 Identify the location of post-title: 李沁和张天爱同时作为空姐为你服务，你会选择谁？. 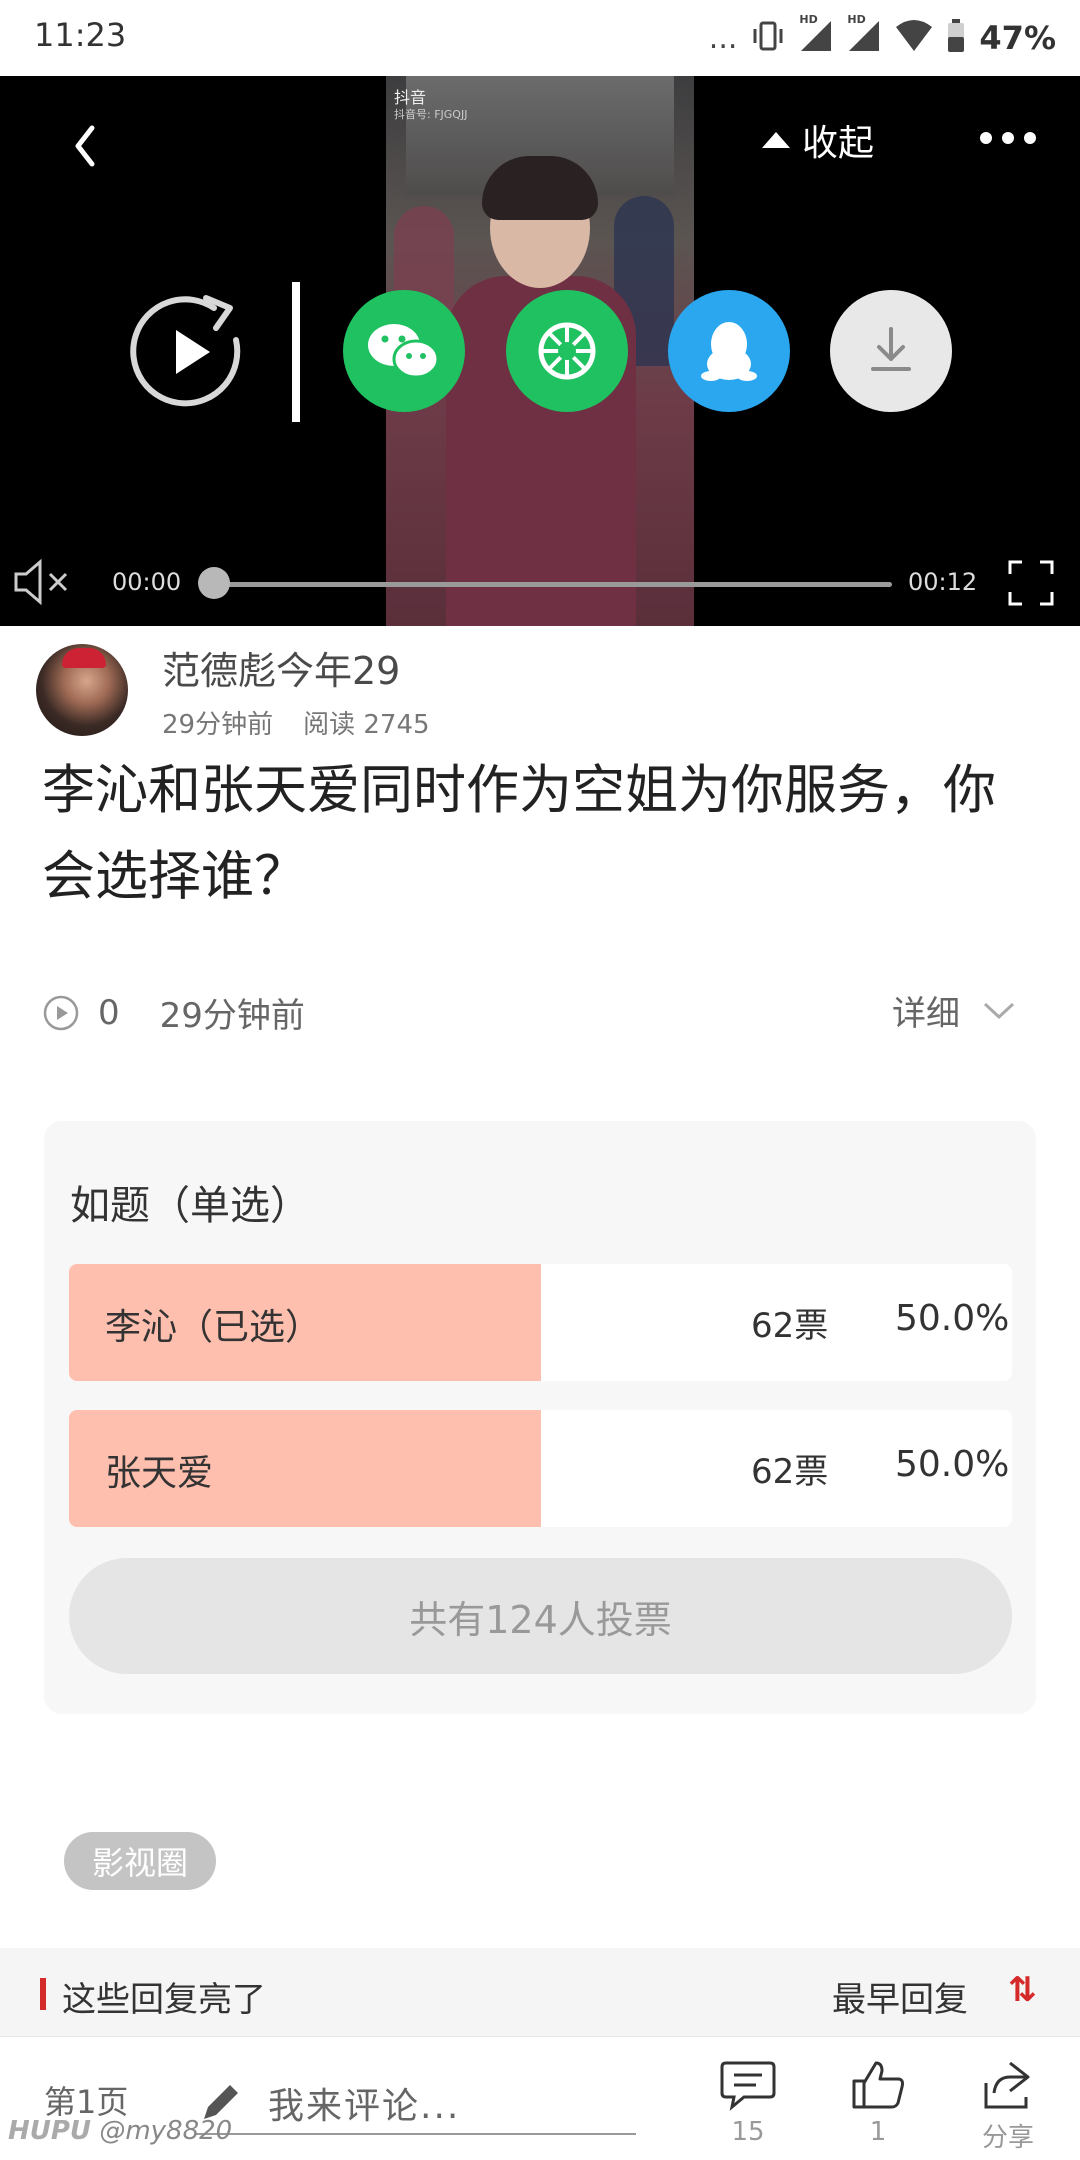
(519, 833).